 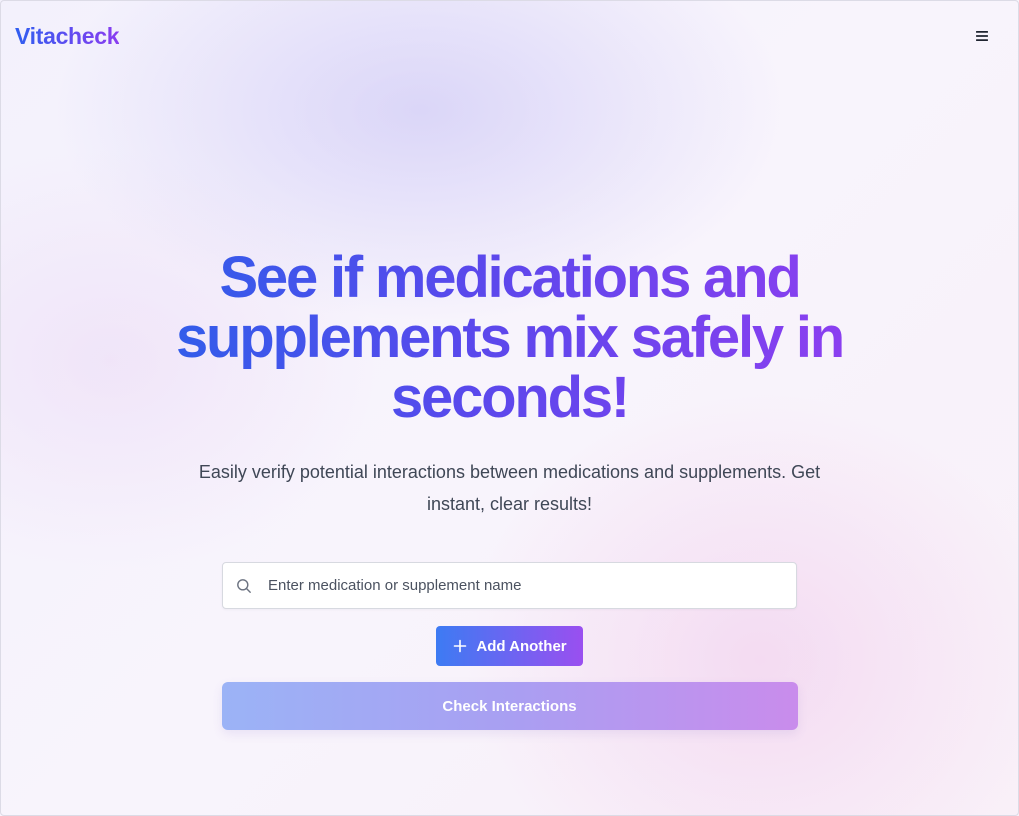 What do you see at coordinates (67, 36) in the screenshot?
I see `logo: Vitacheck` at bounding box center [67, 36].